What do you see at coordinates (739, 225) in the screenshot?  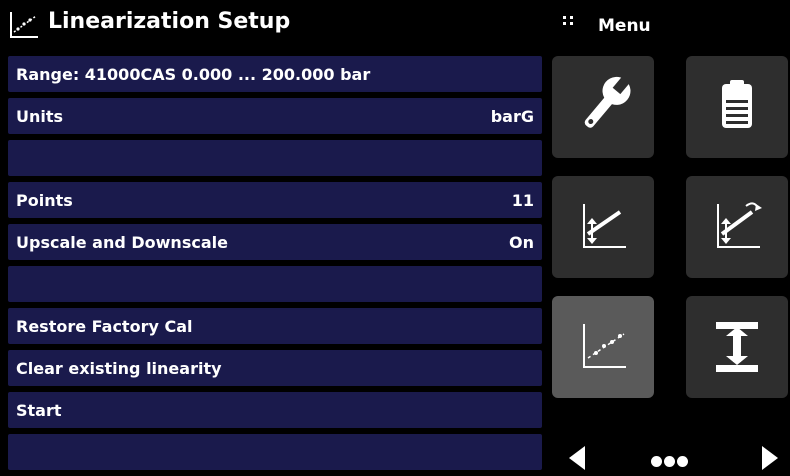 I see `span-adjust-chart-icon` at bounding box center [739, 225].